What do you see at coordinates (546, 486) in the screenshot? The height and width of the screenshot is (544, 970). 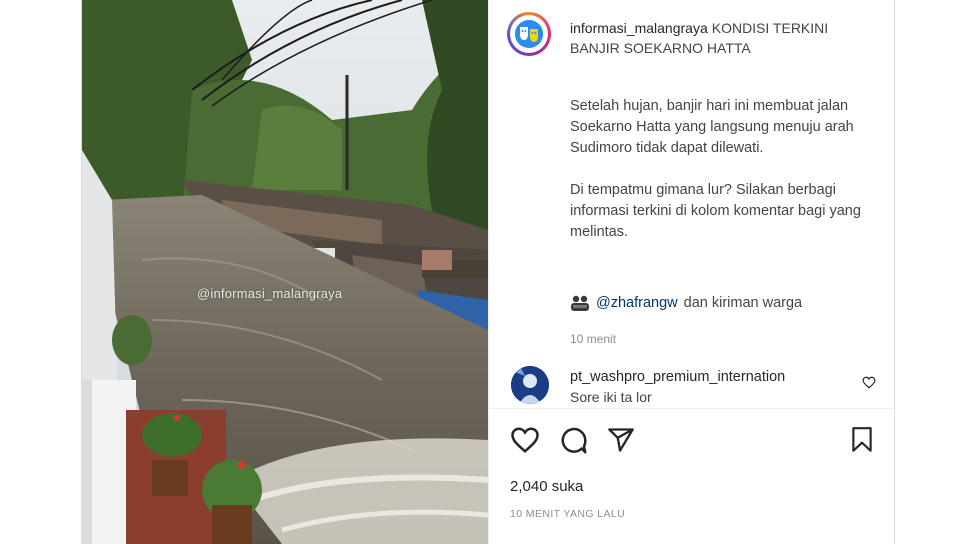 I see `like-count: 2,040 suka` at bounding box center [546, 486].